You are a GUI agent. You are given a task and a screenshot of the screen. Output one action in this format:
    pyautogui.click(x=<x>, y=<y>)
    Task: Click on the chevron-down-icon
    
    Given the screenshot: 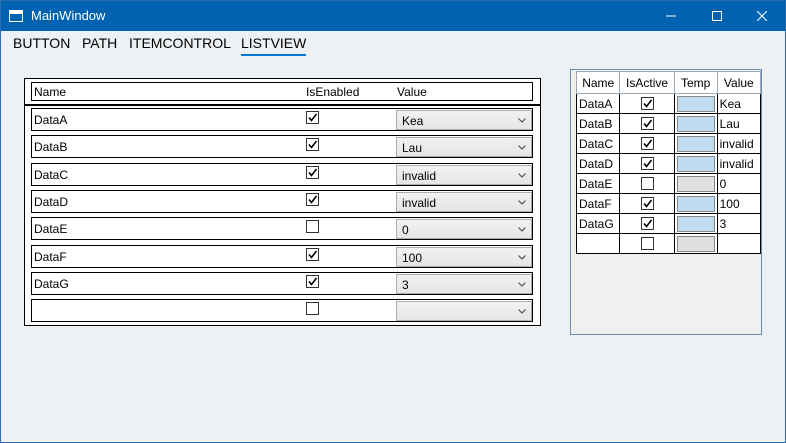 What is the action you would take?
    pyautogui.click(x=522, y=257)
    